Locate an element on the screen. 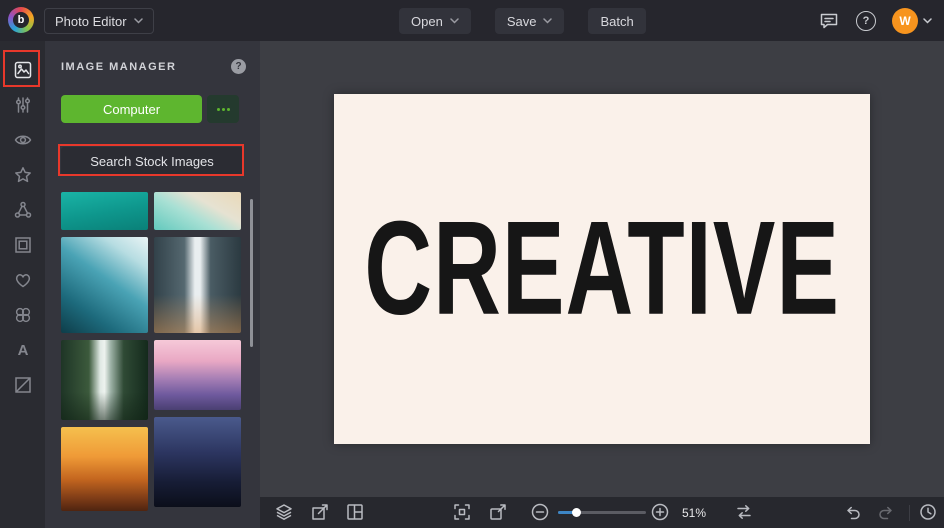  sidebar-item-effects is located at coordinates (22, 174).